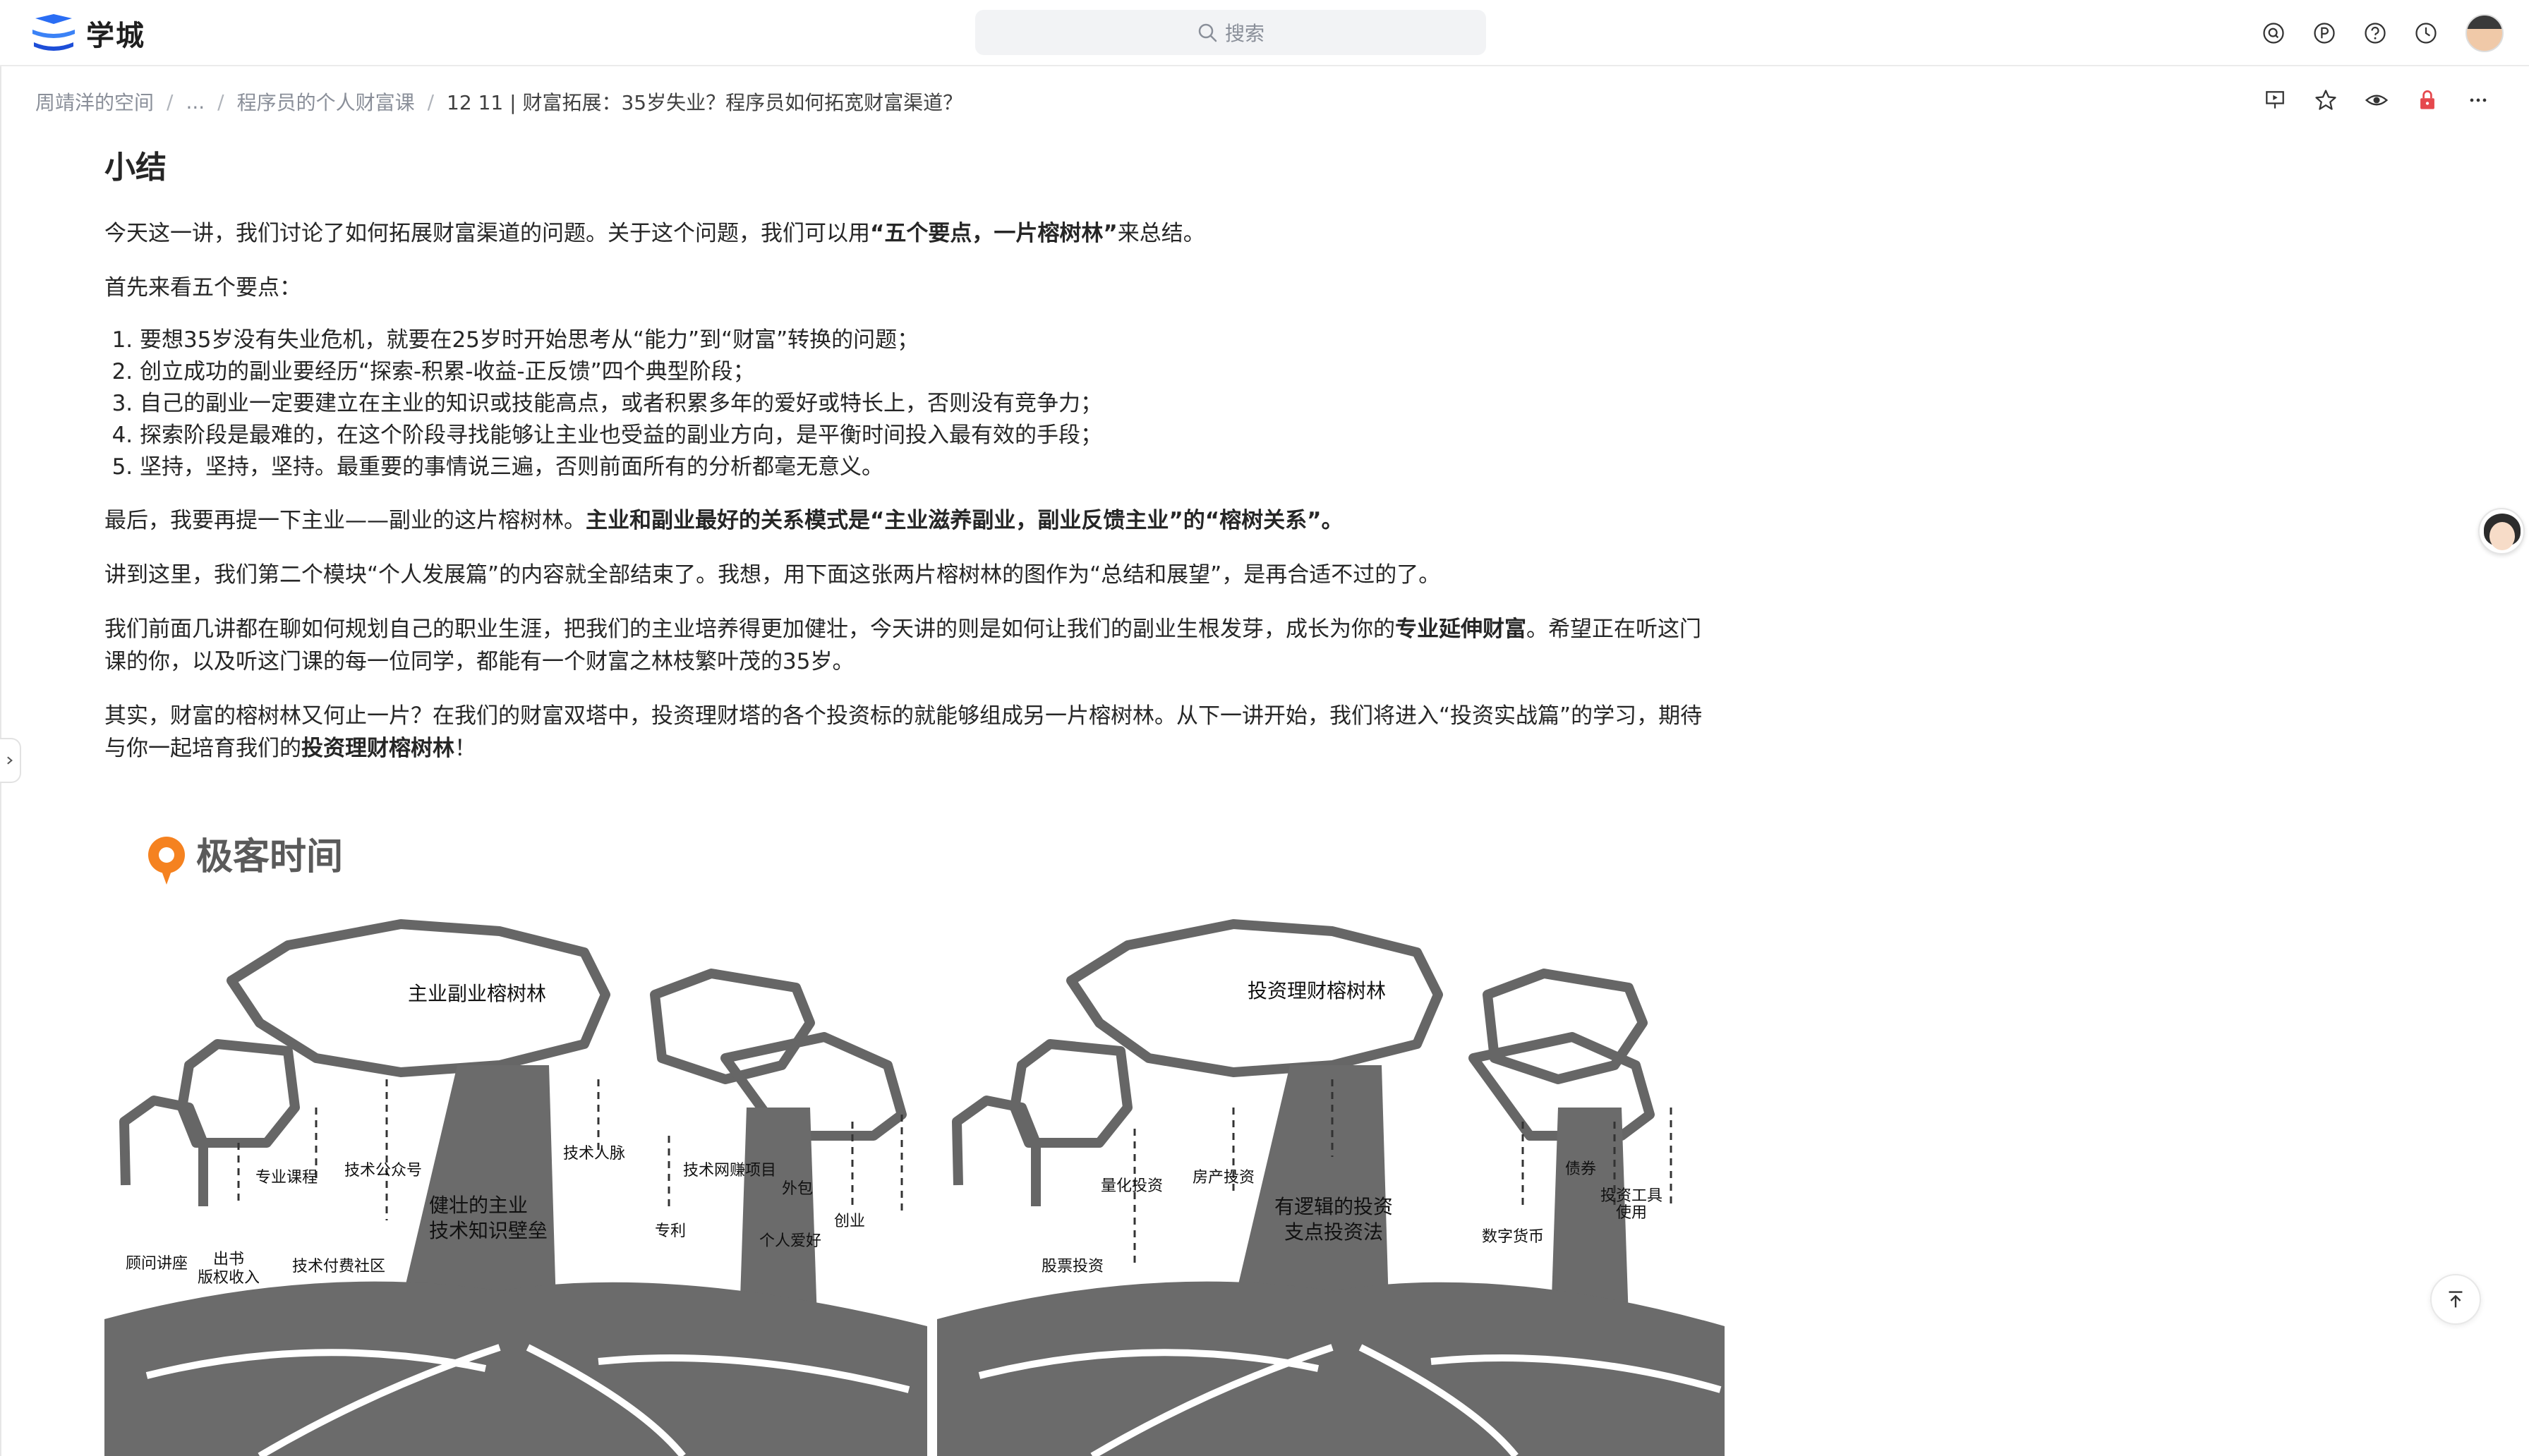 The width and height of the screenshot is (2529, 1456). What do you see at coordinates (478, 1185) in the screenshot?
I see `left-trunk` at bounding box center [478, 1185].